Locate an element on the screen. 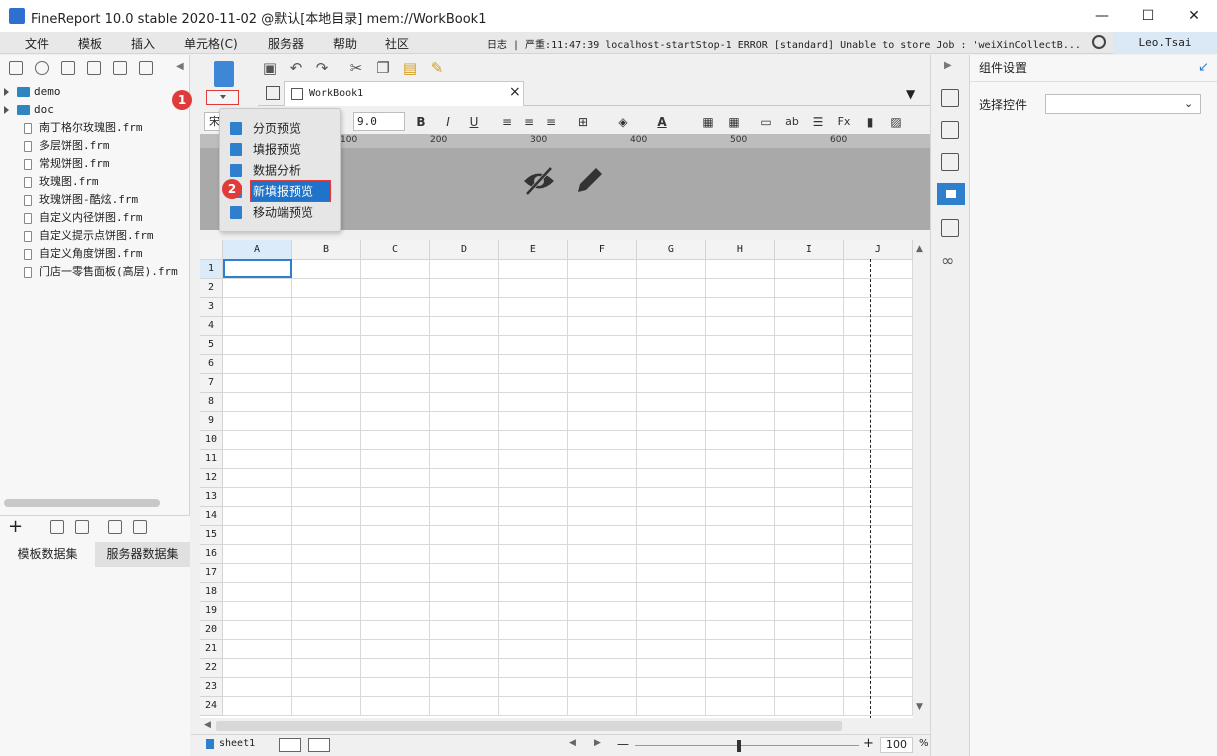  cell-attribute-icon is located at coordinates (950, 98).